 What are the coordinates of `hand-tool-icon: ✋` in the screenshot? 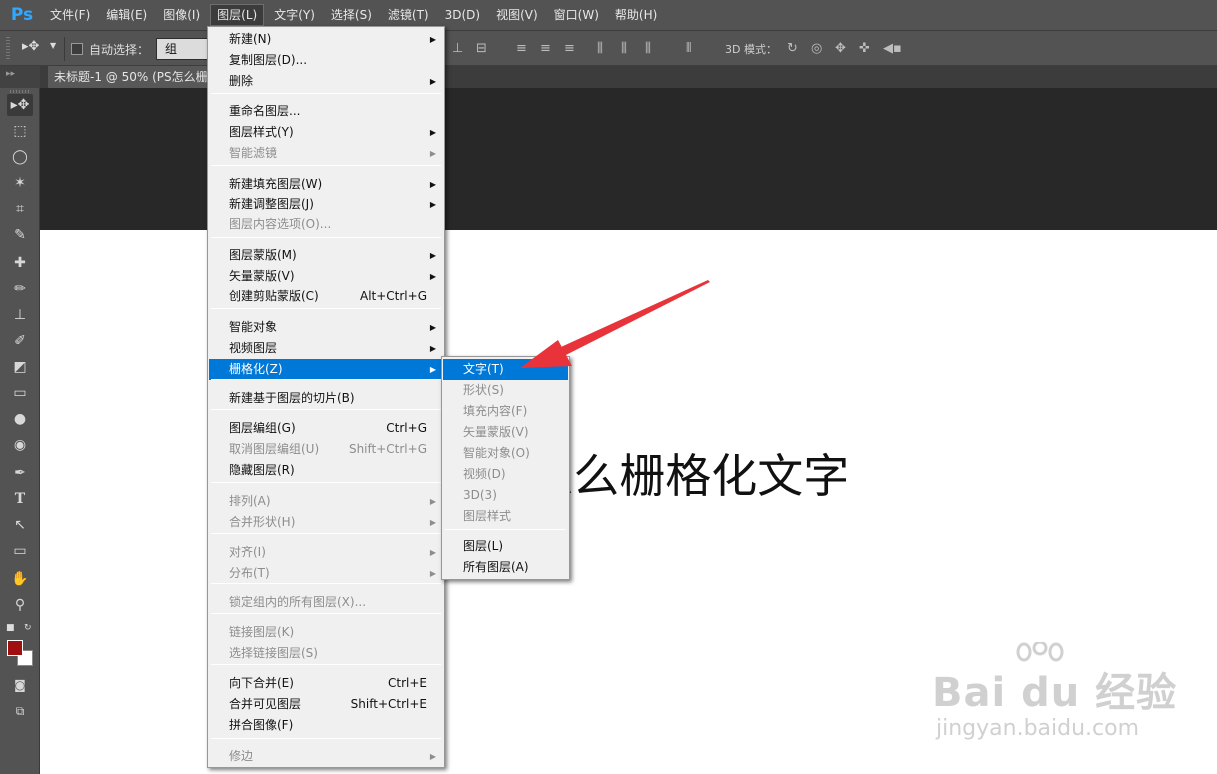 It's located at (20, 579).